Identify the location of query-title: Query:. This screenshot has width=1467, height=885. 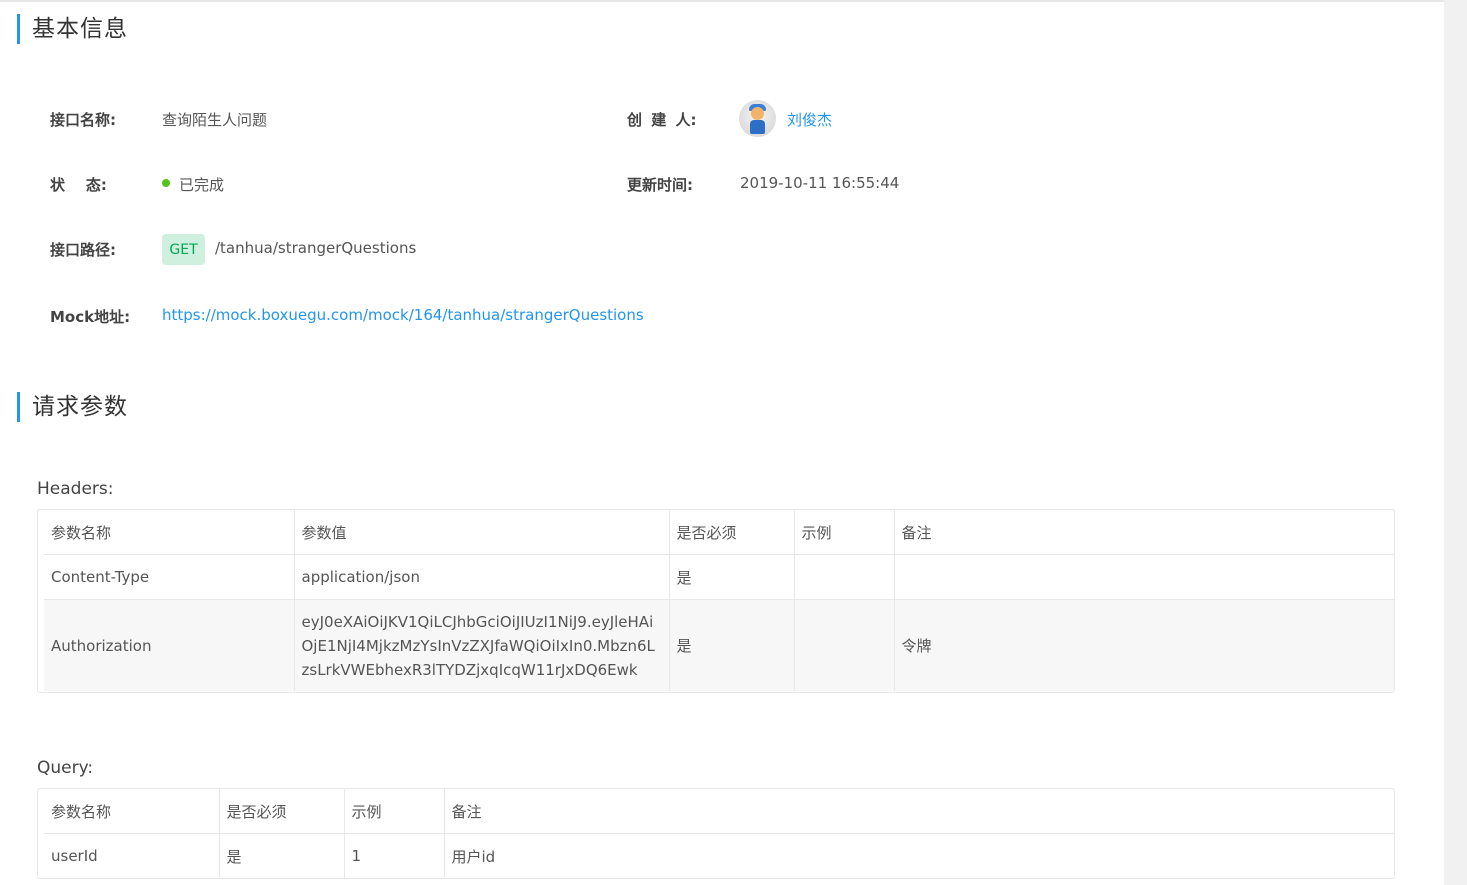
(65, 768).